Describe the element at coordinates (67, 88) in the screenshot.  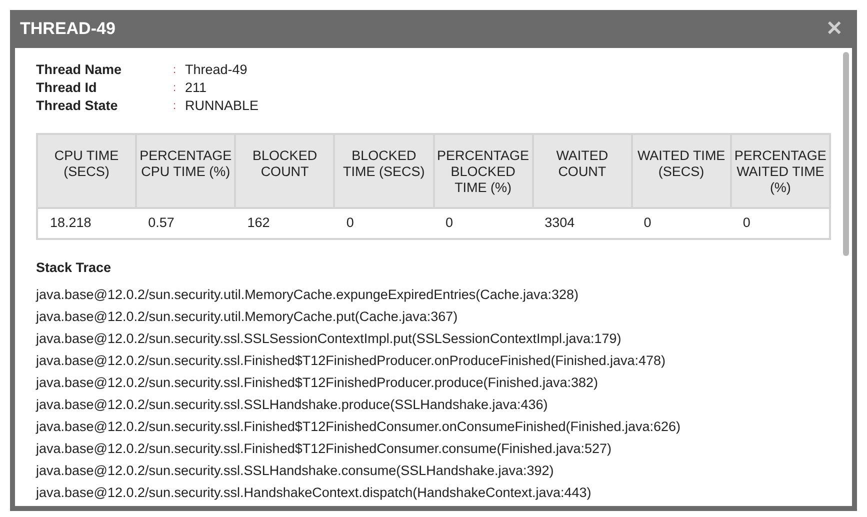
I see `field-label: Thread Id` at that location.